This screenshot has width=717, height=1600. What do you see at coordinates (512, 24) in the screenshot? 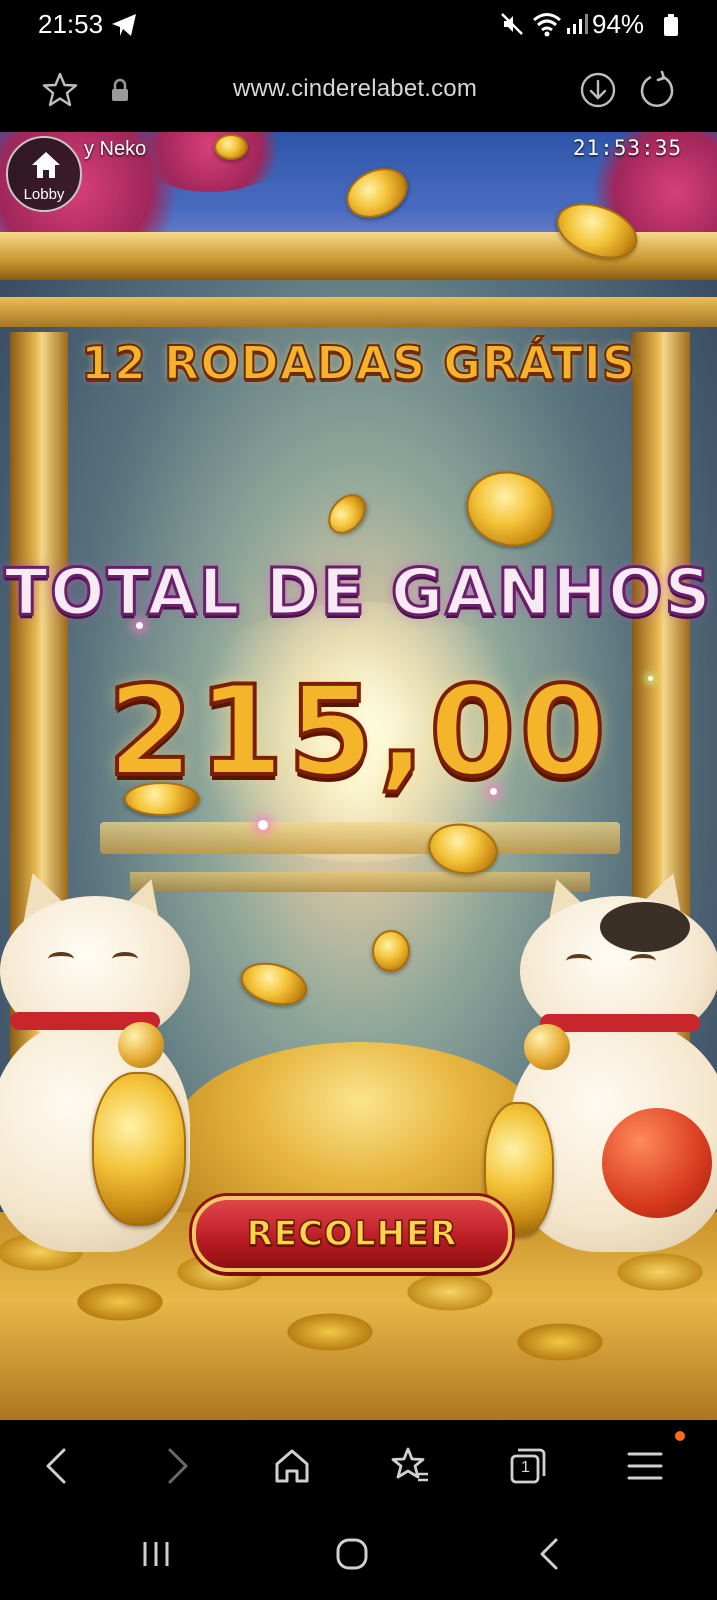
I see `mute-icon` at bounding box center [512, 24].